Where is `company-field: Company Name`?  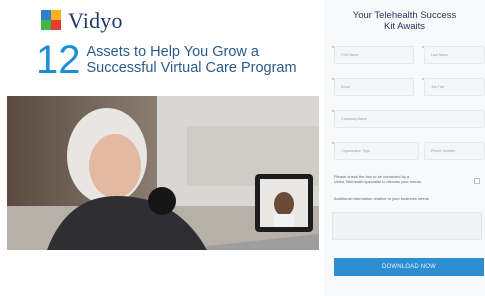 company-field: Company Name is located at coordinates (409, 119).